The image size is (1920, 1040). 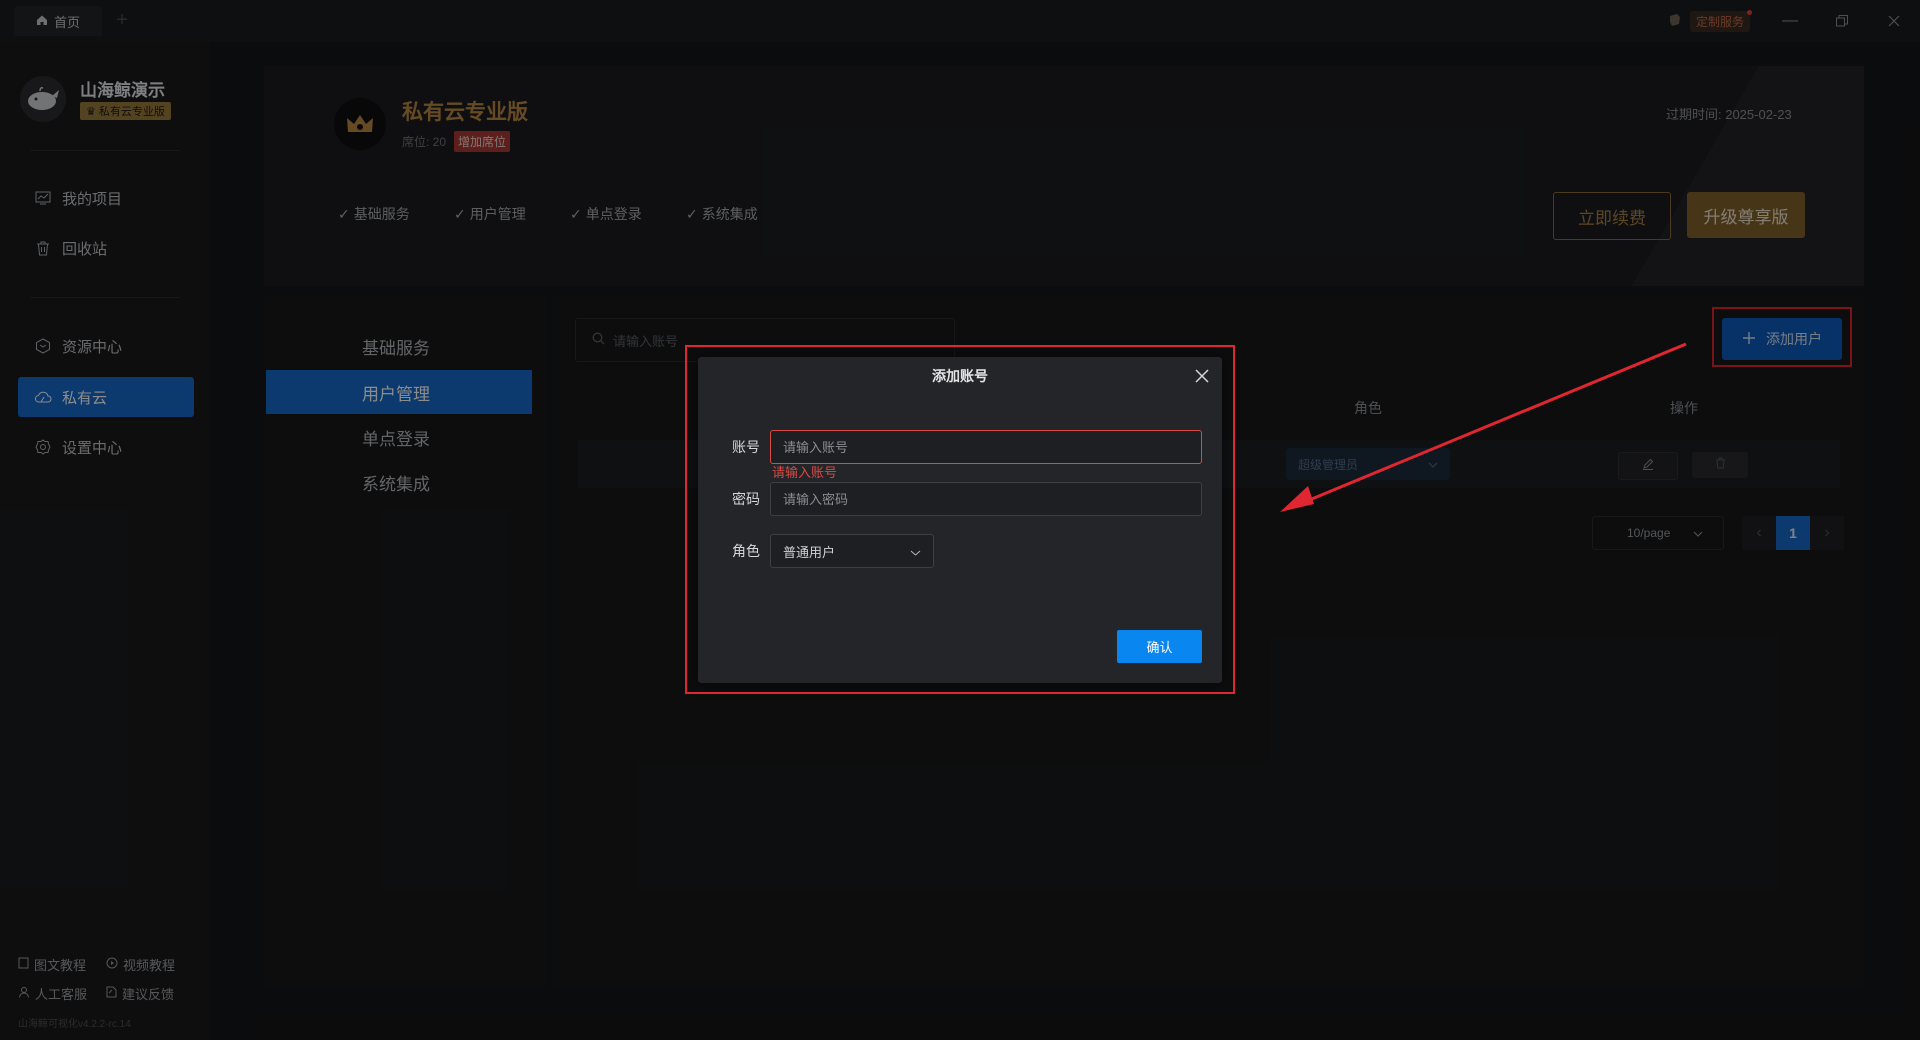 What do you see at coordinates (960, 519) in the screenshot?
I see `highlight-box` at bounding box center [960, 519].